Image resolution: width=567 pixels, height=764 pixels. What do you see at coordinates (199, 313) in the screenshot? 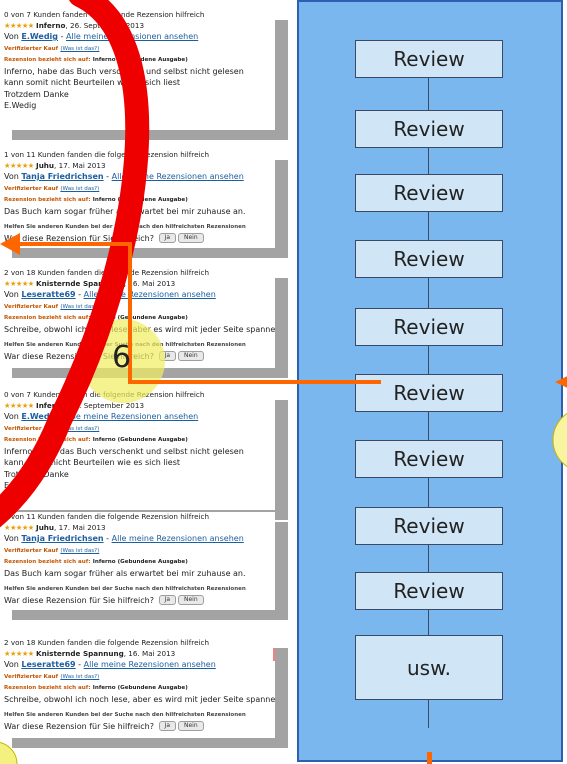
I see `orange-arrow-line` at bounding box center [199, 313].